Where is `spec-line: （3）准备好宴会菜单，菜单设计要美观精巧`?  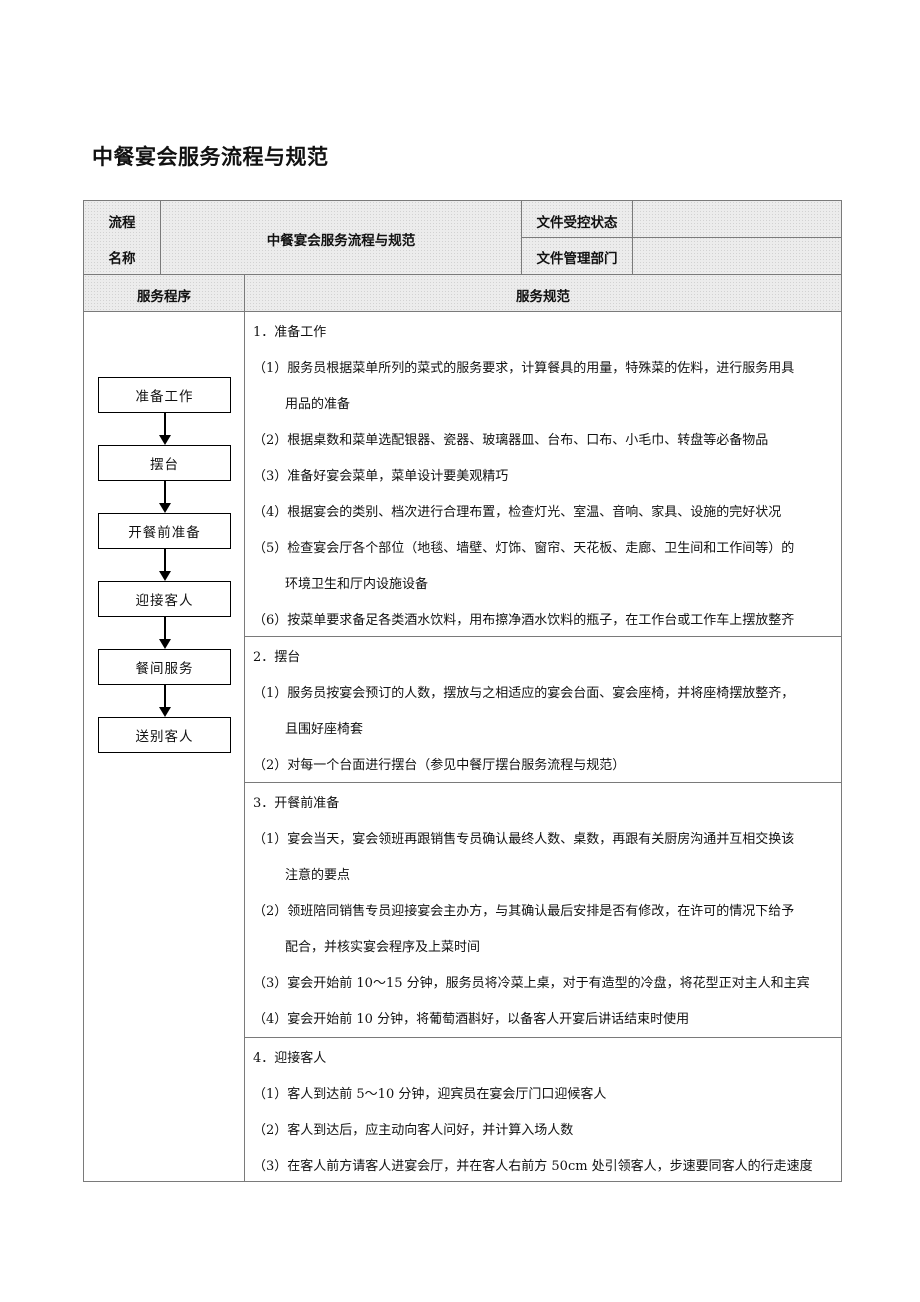
spec-line: （3）准备好宴会菜单，菜单设计要美观精巧 is located at coordinates (381, 476).